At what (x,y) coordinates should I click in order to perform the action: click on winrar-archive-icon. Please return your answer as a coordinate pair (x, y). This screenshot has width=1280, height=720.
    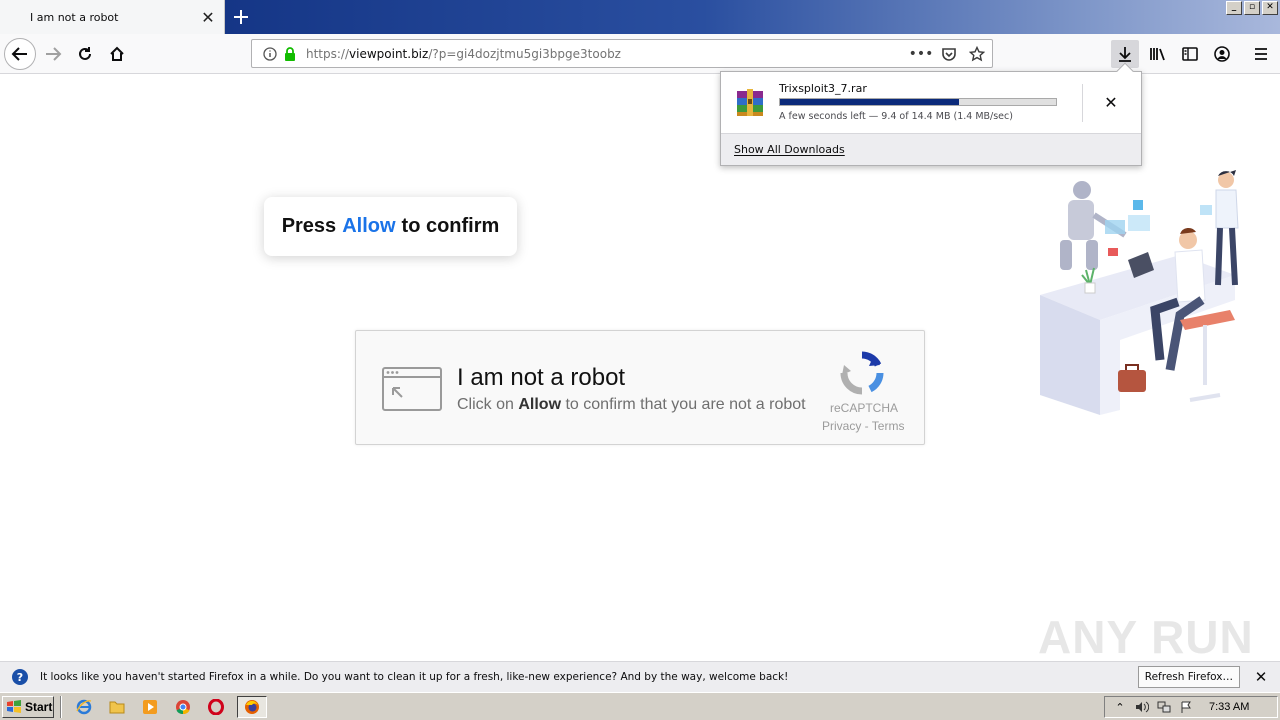
    Looking at the image, I should click on (750, 102).